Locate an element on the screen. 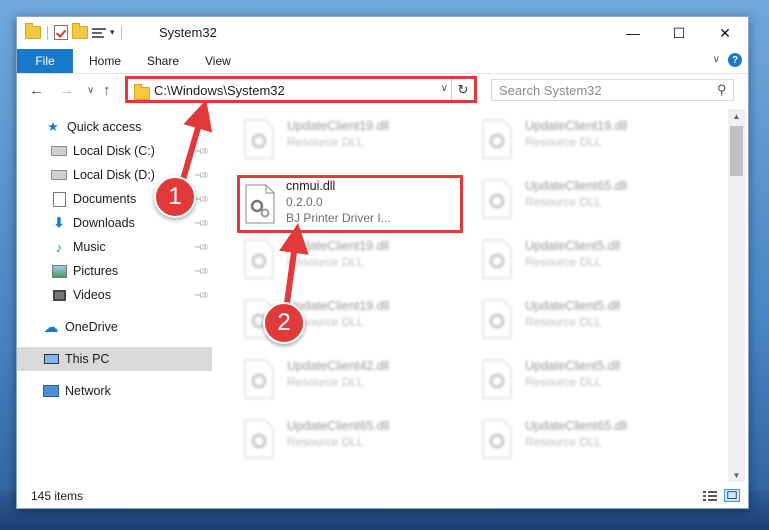 This screenshot has height=530, width=769. large-icons-view-icon is located at coordinates (732, 495).